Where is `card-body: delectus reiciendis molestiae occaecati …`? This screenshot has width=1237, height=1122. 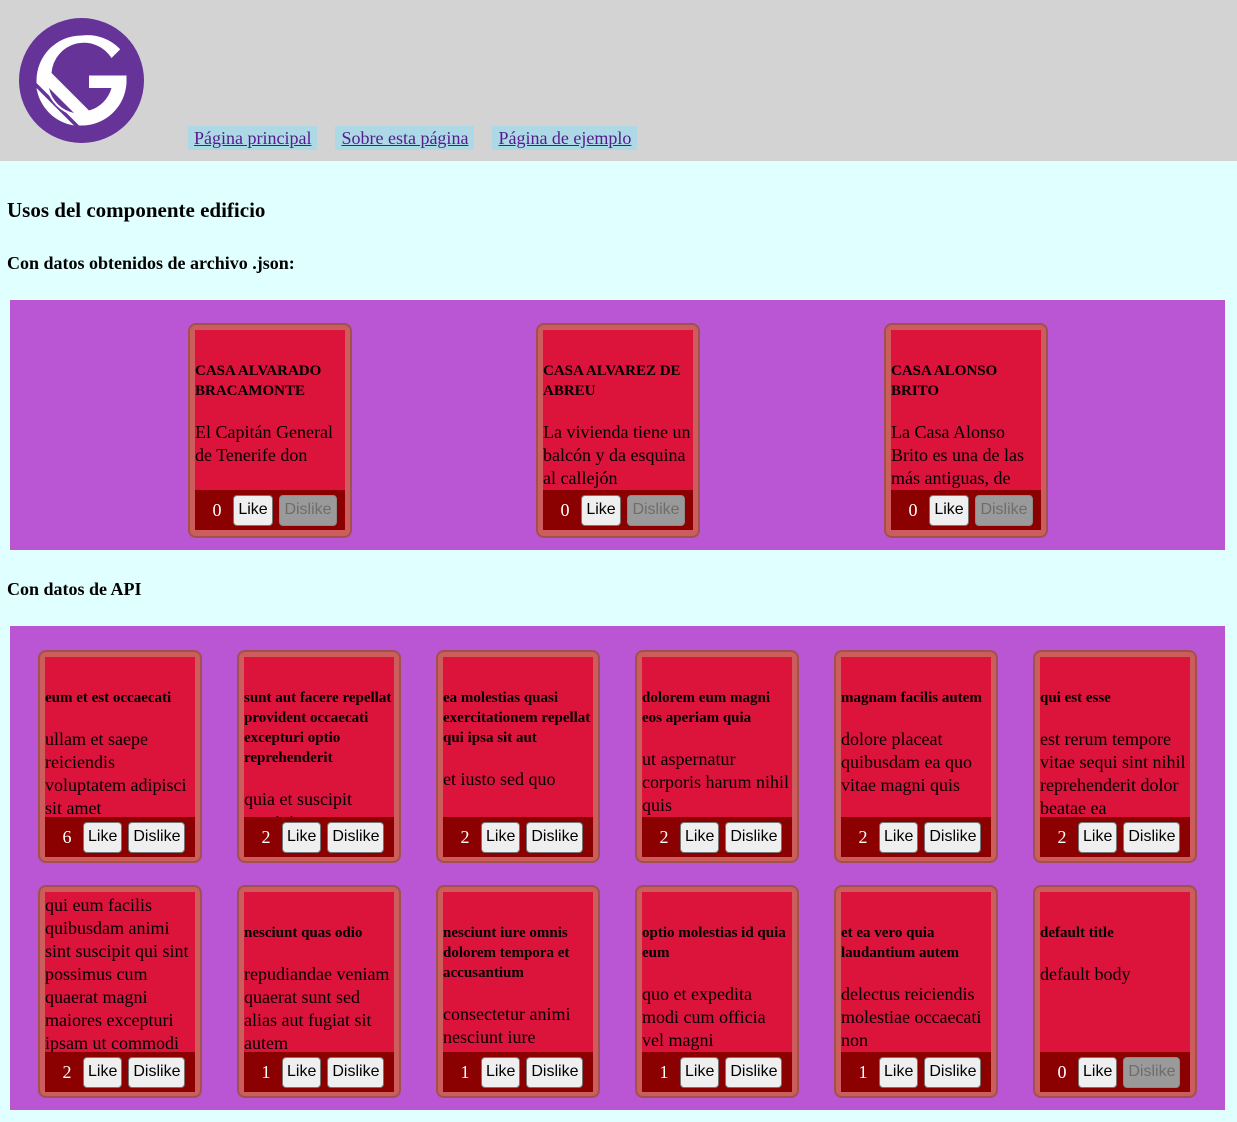
card-body: delectus reiciendis molestiae occaecati … is located at coordinates (911, 1017).